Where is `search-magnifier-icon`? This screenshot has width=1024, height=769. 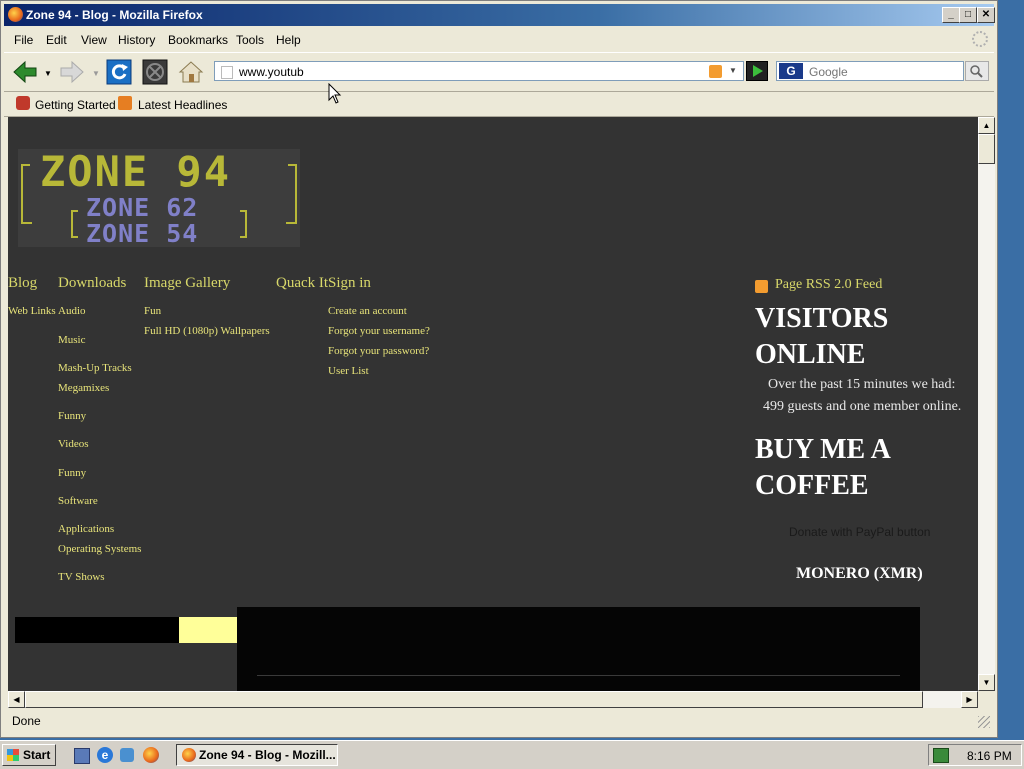
search-magnifier-icon is located at coordinates (977, 71).